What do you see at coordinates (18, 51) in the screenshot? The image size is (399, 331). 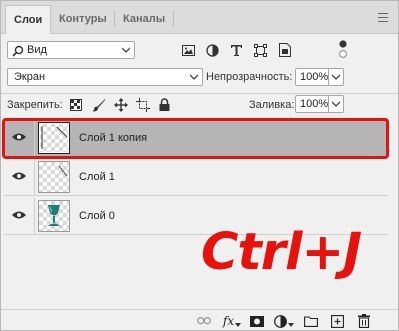 I see `search-icon` at bounding box center [18, 51].